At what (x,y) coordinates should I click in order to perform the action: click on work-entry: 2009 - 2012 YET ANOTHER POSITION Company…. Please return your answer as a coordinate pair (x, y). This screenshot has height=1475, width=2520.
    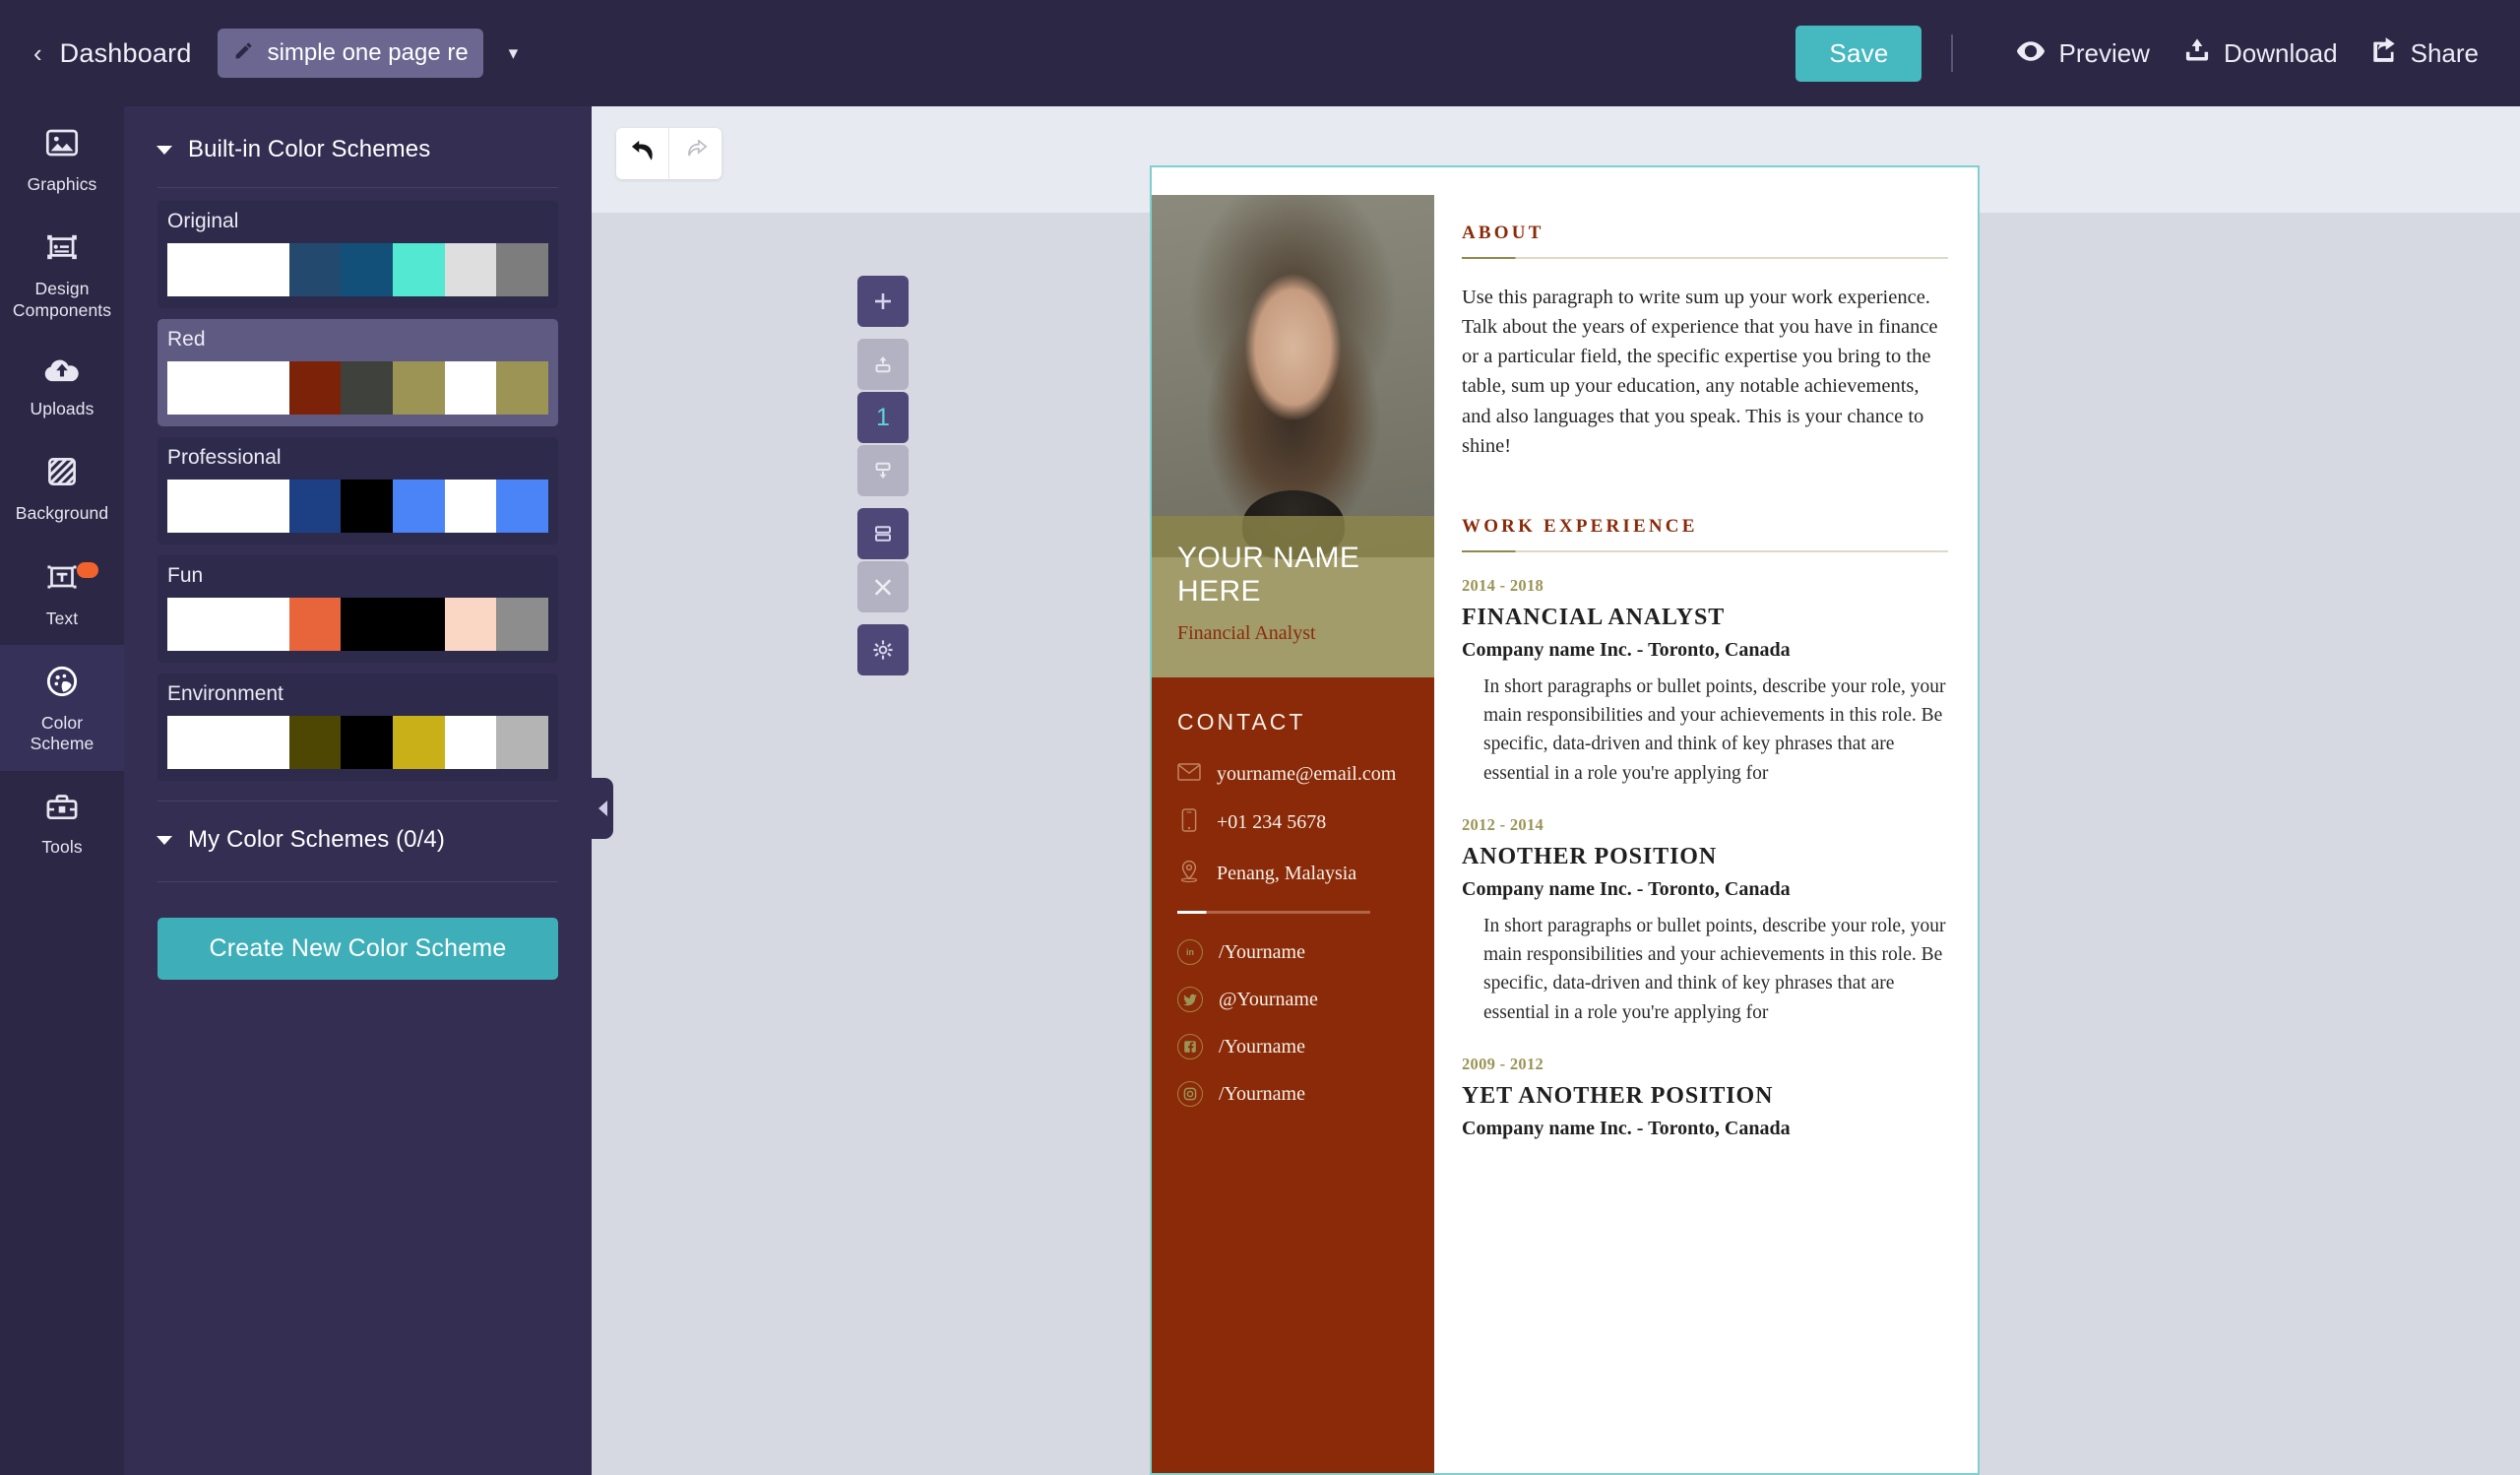
    Looking at the image, I should click on (1705, 1097).